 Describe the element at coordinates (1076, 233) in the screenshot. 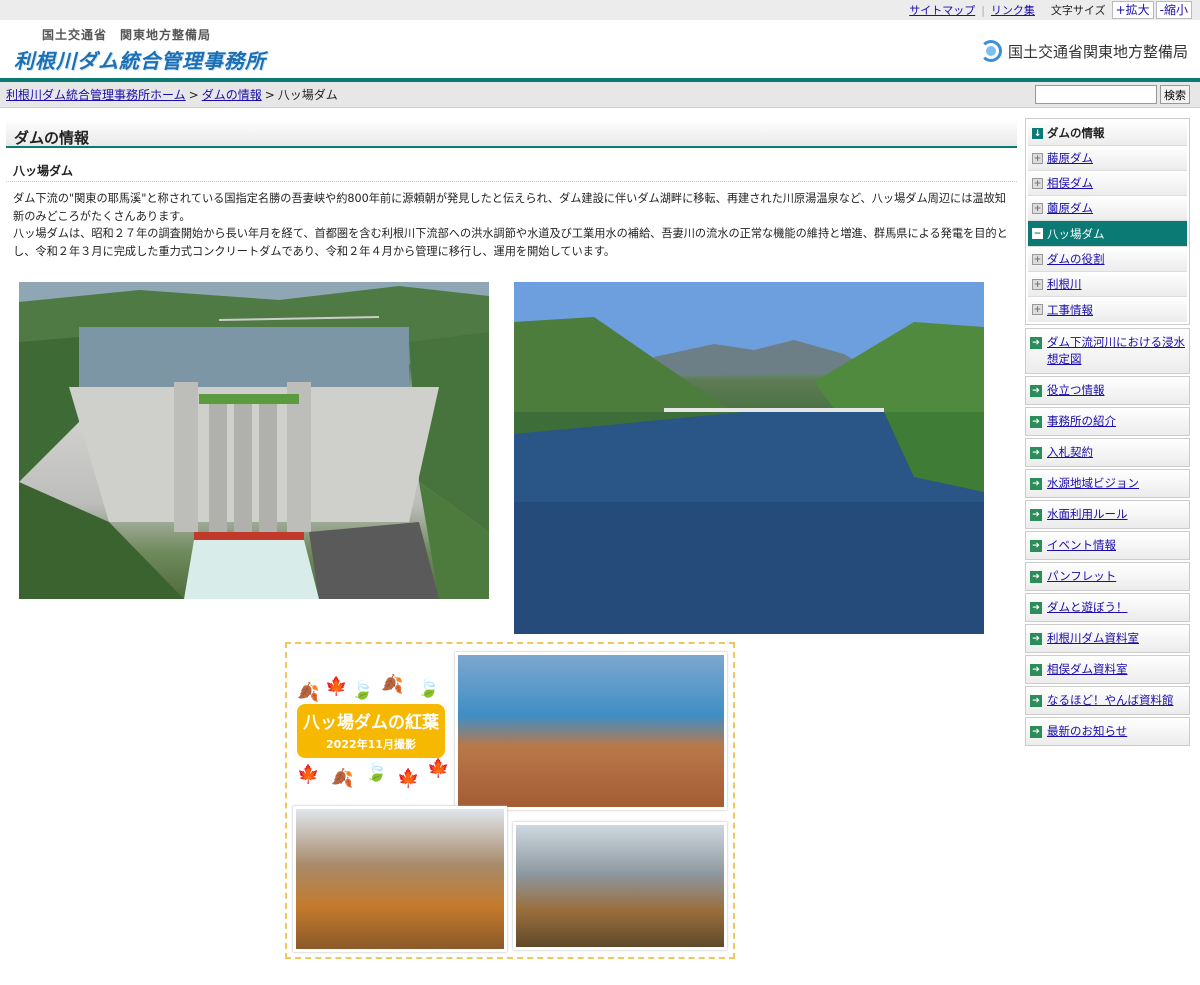

I see `subnav-label: 八ッ場ダム` at that location.